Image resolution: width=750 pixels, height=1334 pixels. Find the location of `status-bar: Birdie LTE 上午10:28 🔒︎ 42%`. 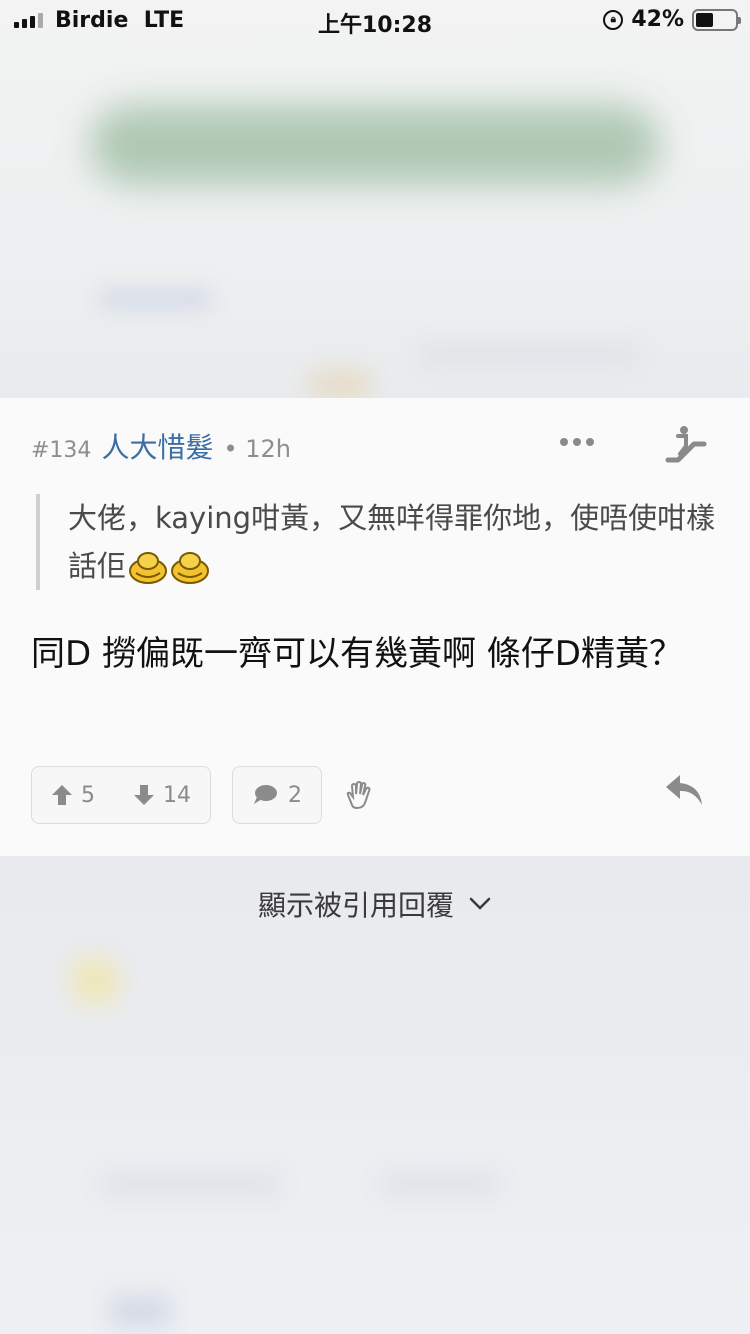

status-bar: Birdie LTE 上午10:28 🔒︎ 42% is located at coordinates (375, 20).